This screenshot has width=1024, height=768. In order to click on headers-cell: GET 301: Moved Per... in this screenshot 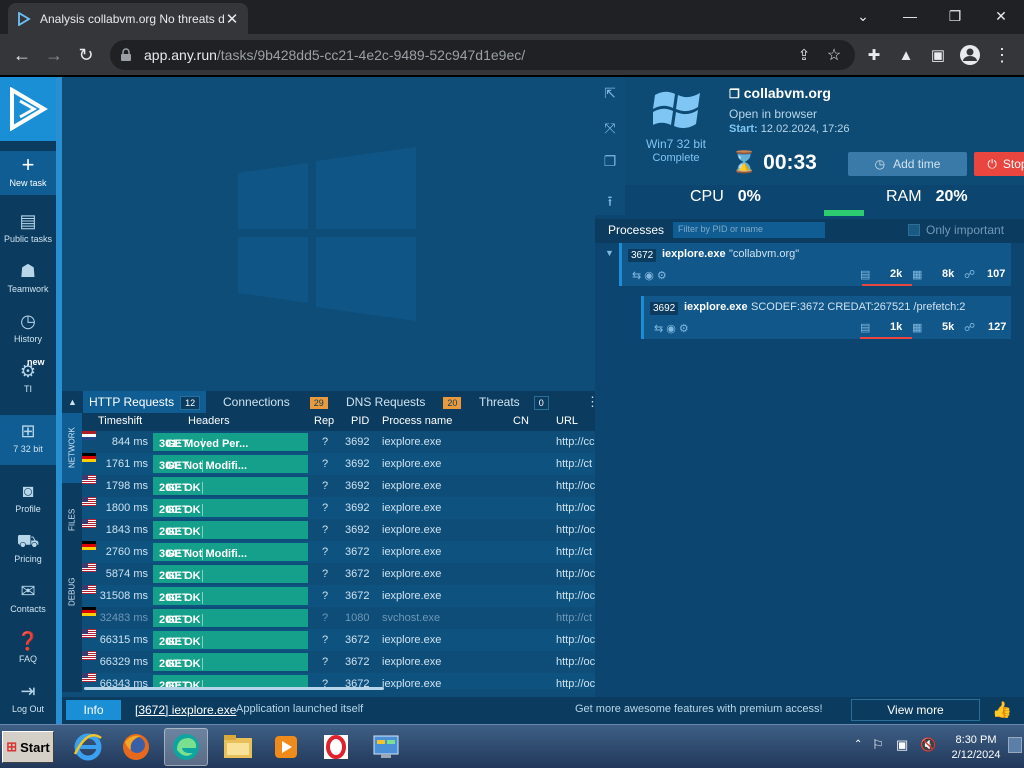, I will do `click(230, 442)`.